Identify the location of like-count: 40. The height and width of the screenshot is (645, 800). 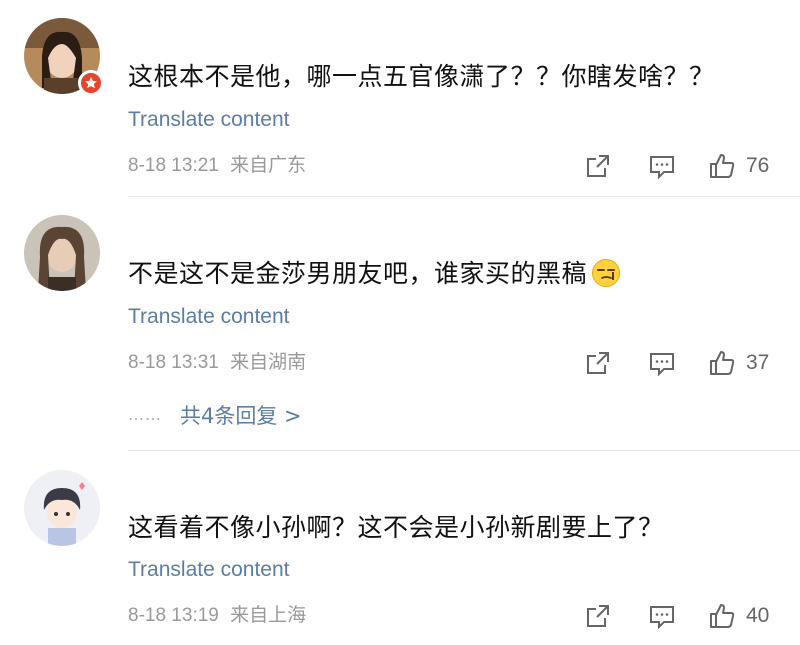
(758, 615).